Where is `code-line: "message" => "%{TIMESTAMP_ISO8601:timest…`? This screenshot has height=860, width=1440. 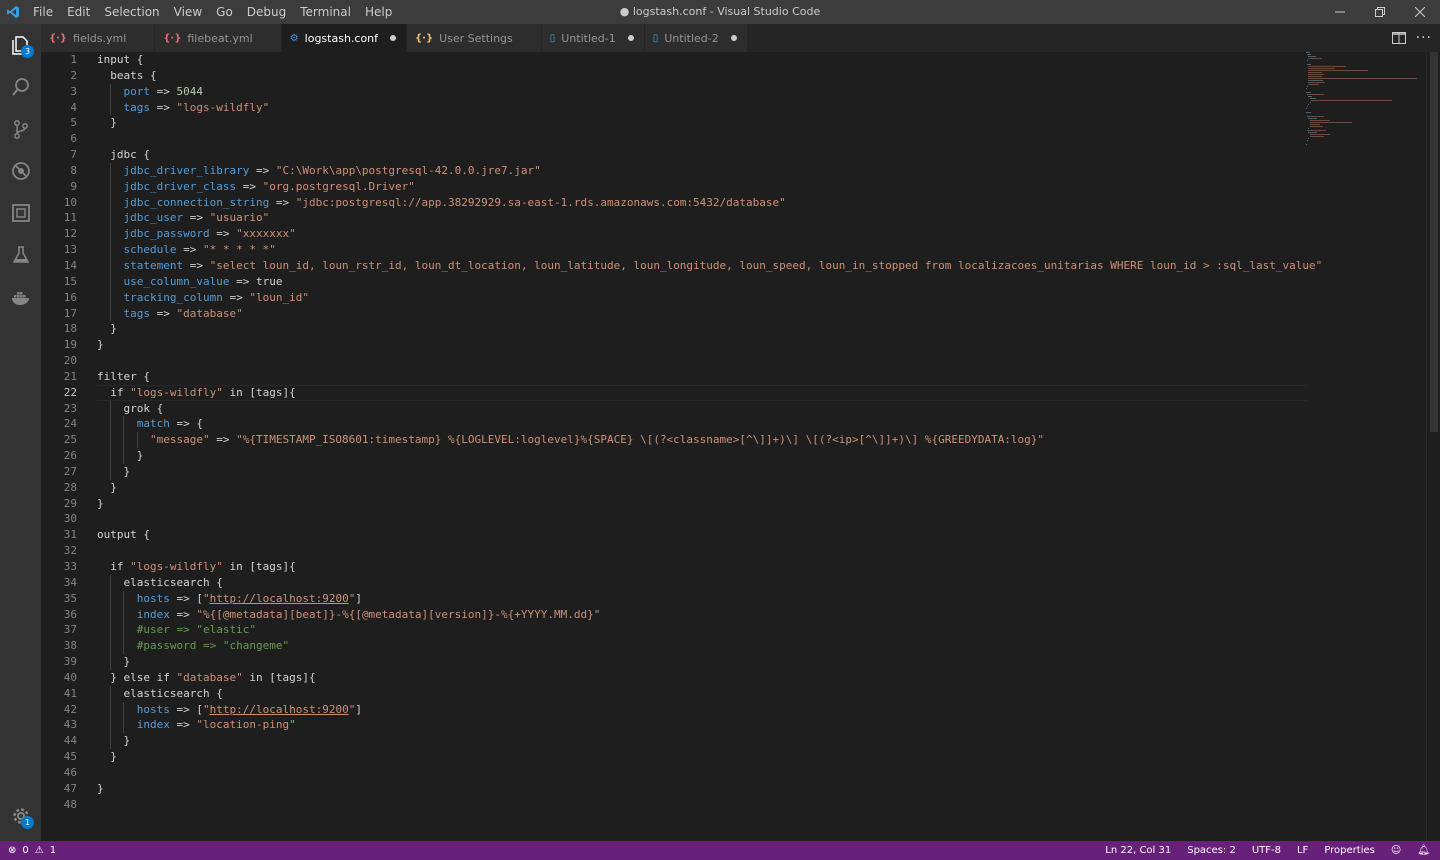
code-line: "message" => "%{TIMESTAMP_ISO8601:timest… is located at coordinates (702, 440).